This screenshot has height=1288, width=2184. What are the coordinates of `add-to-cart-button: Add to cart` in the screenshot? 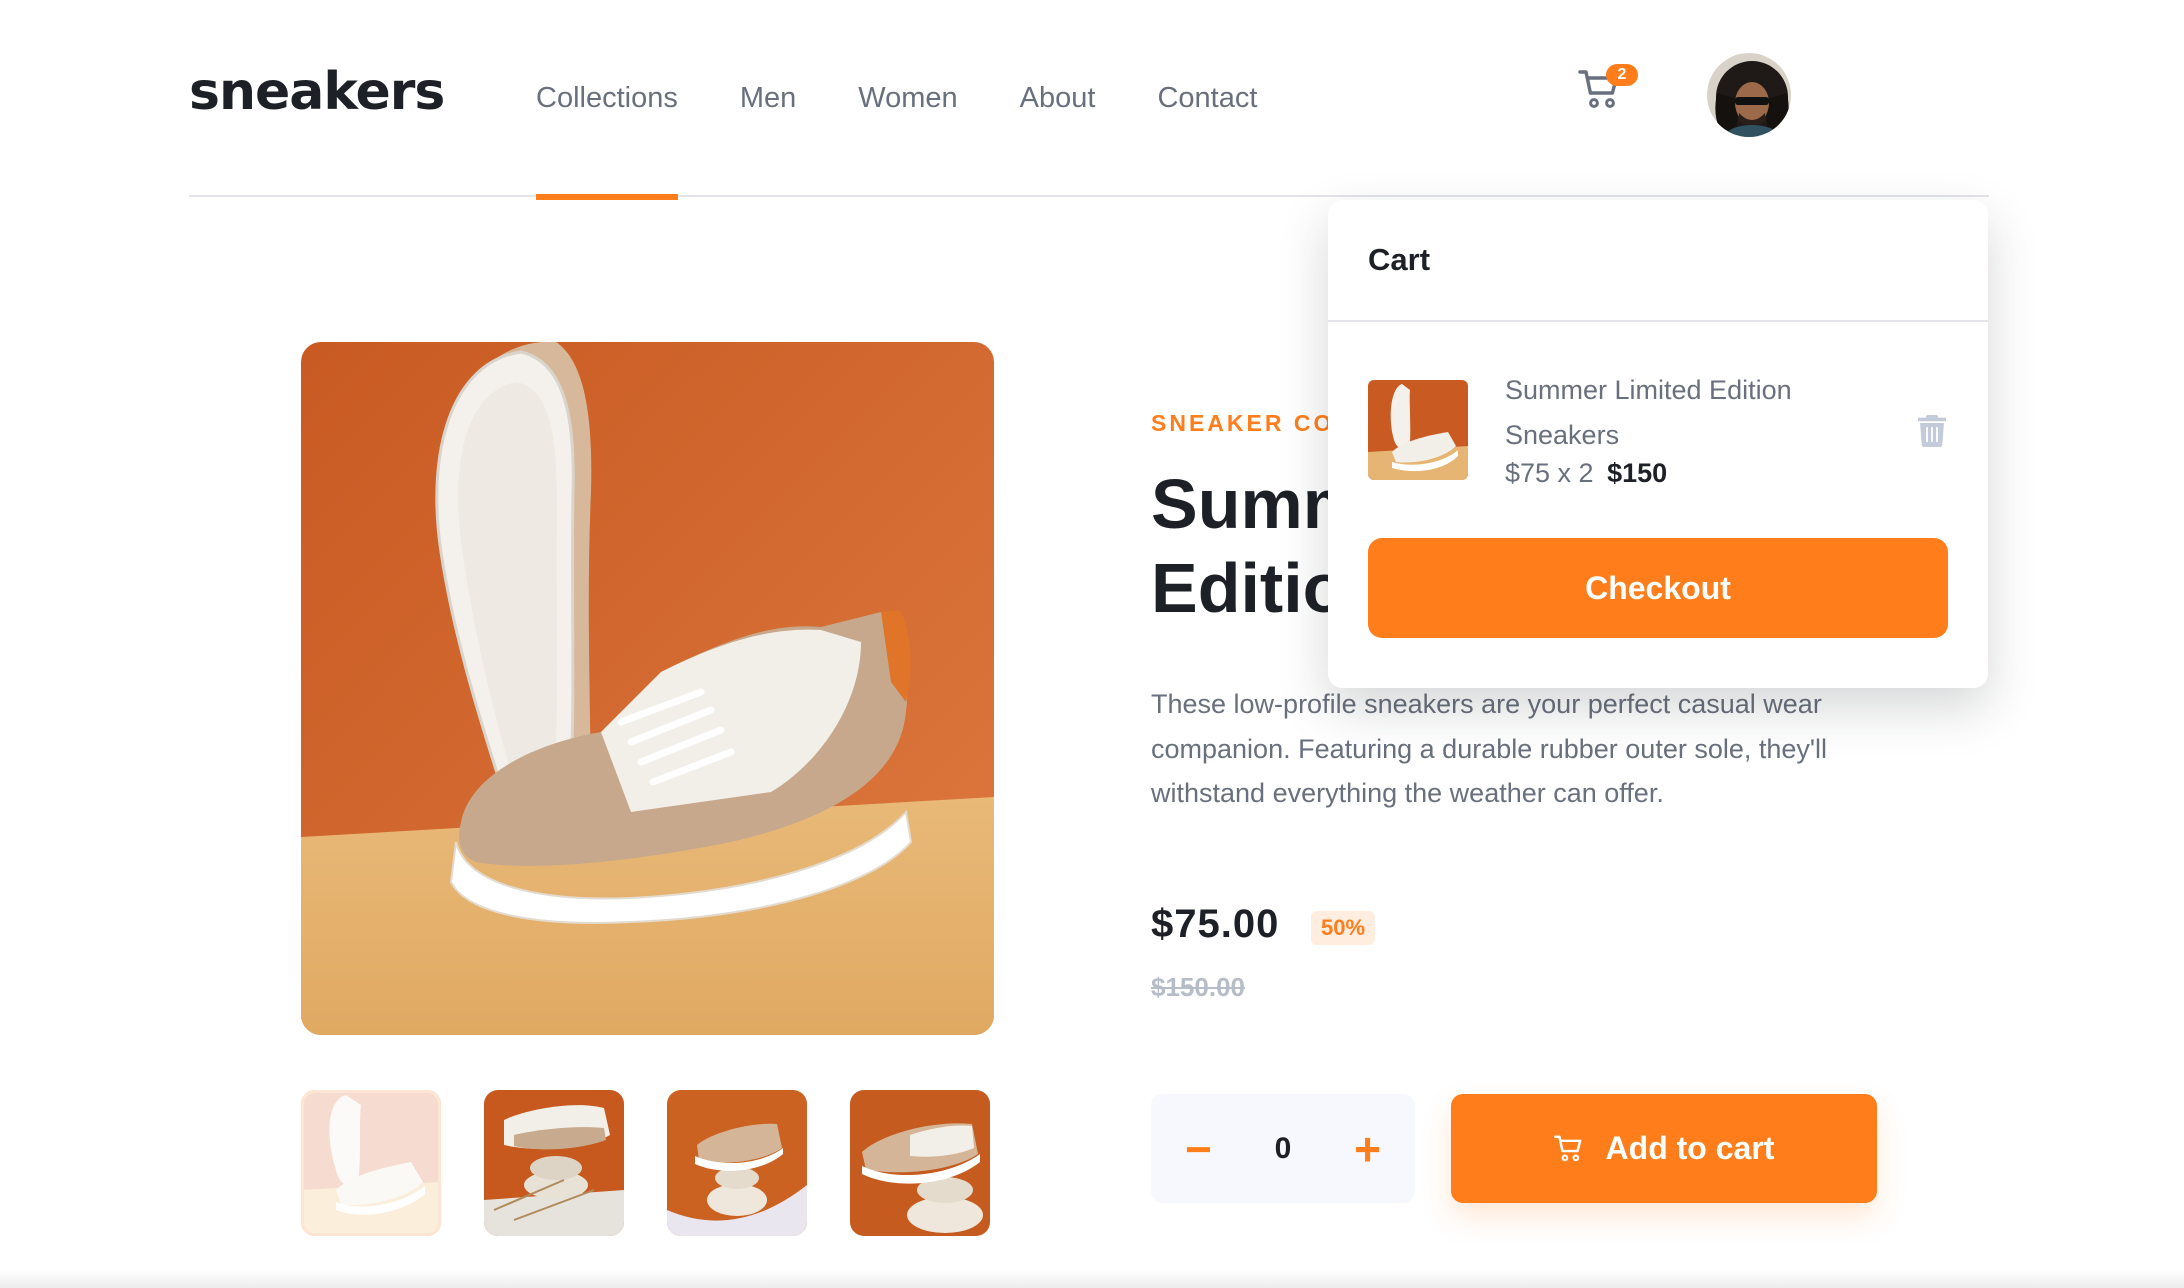 It's located at (1664, 1148).